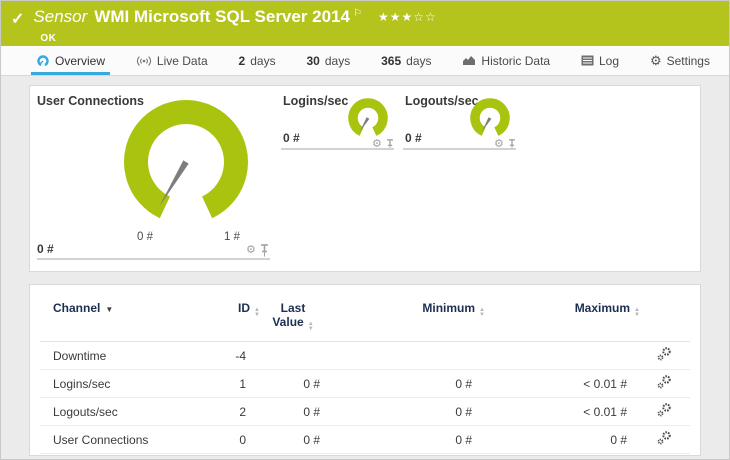 This screenshot has height=460, width=730. Describe the element at coordinates (562, 355) in the screenshot. I see `cell-maximum` at that location.